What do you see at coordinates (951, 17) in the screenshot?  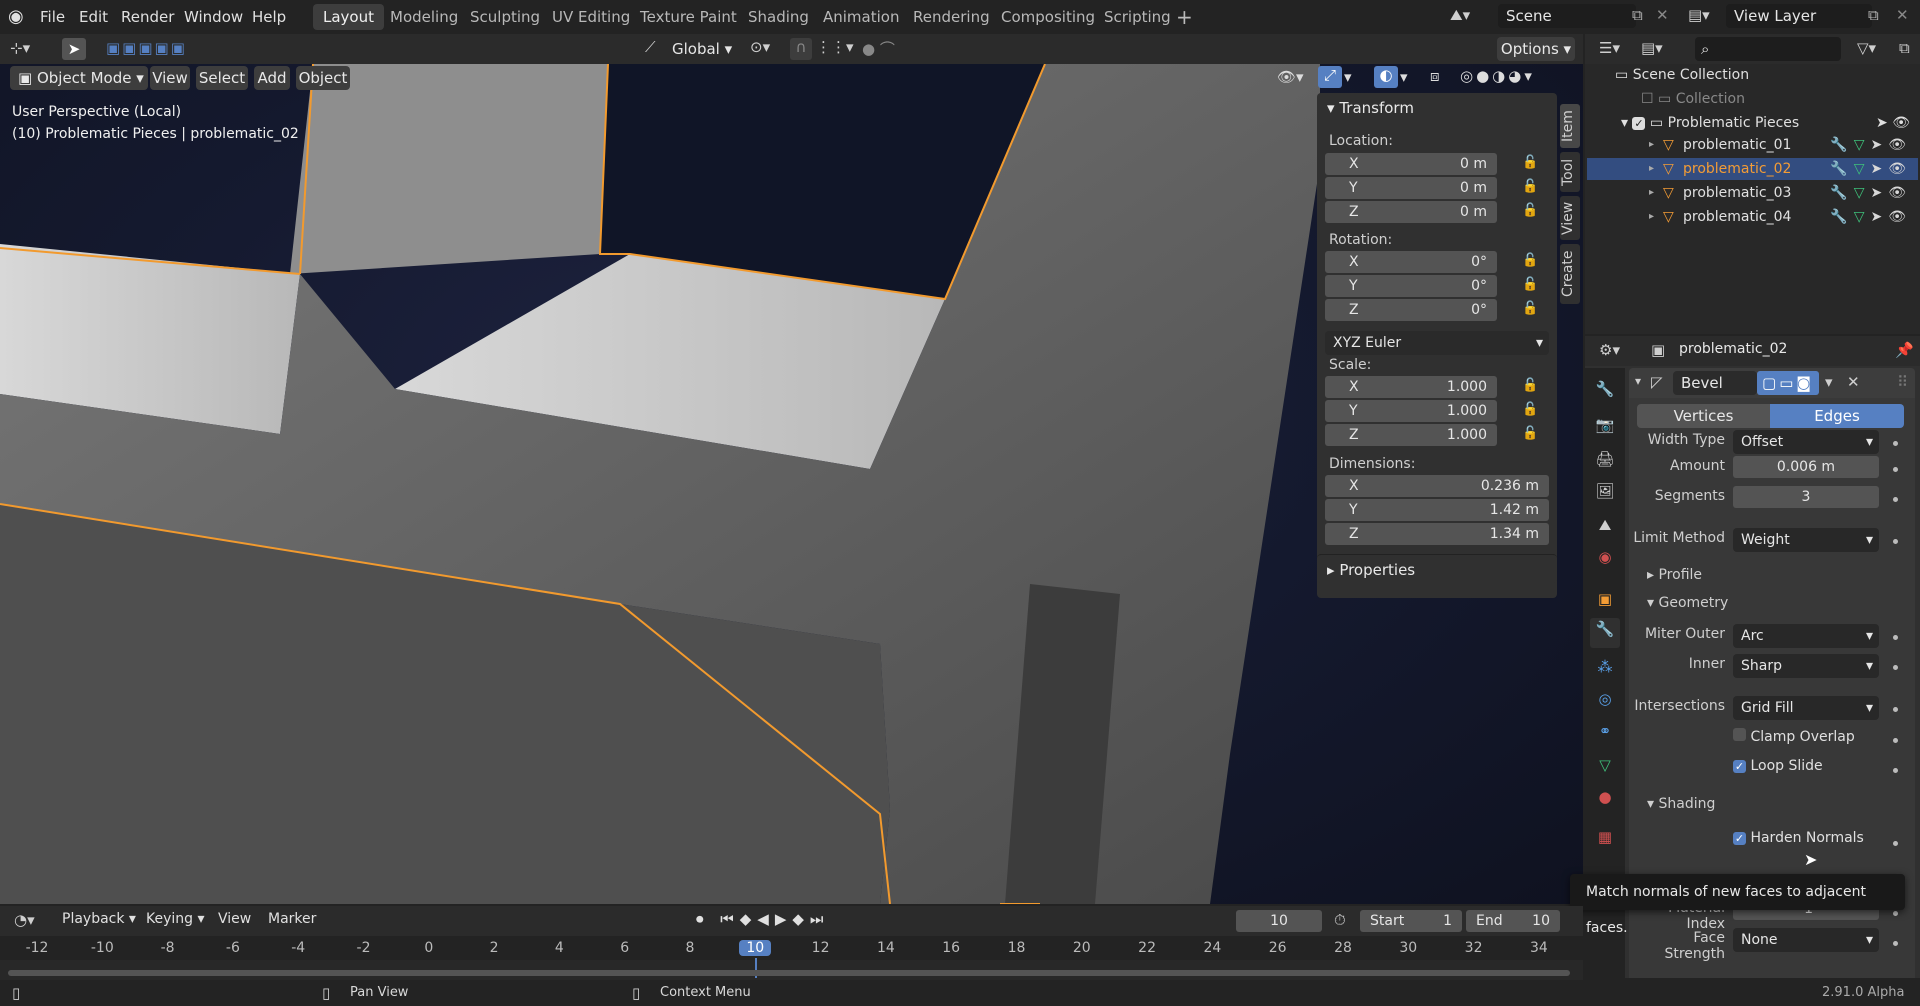 I see `tab-rendering: Rendering` at bounding box center [951, 17].